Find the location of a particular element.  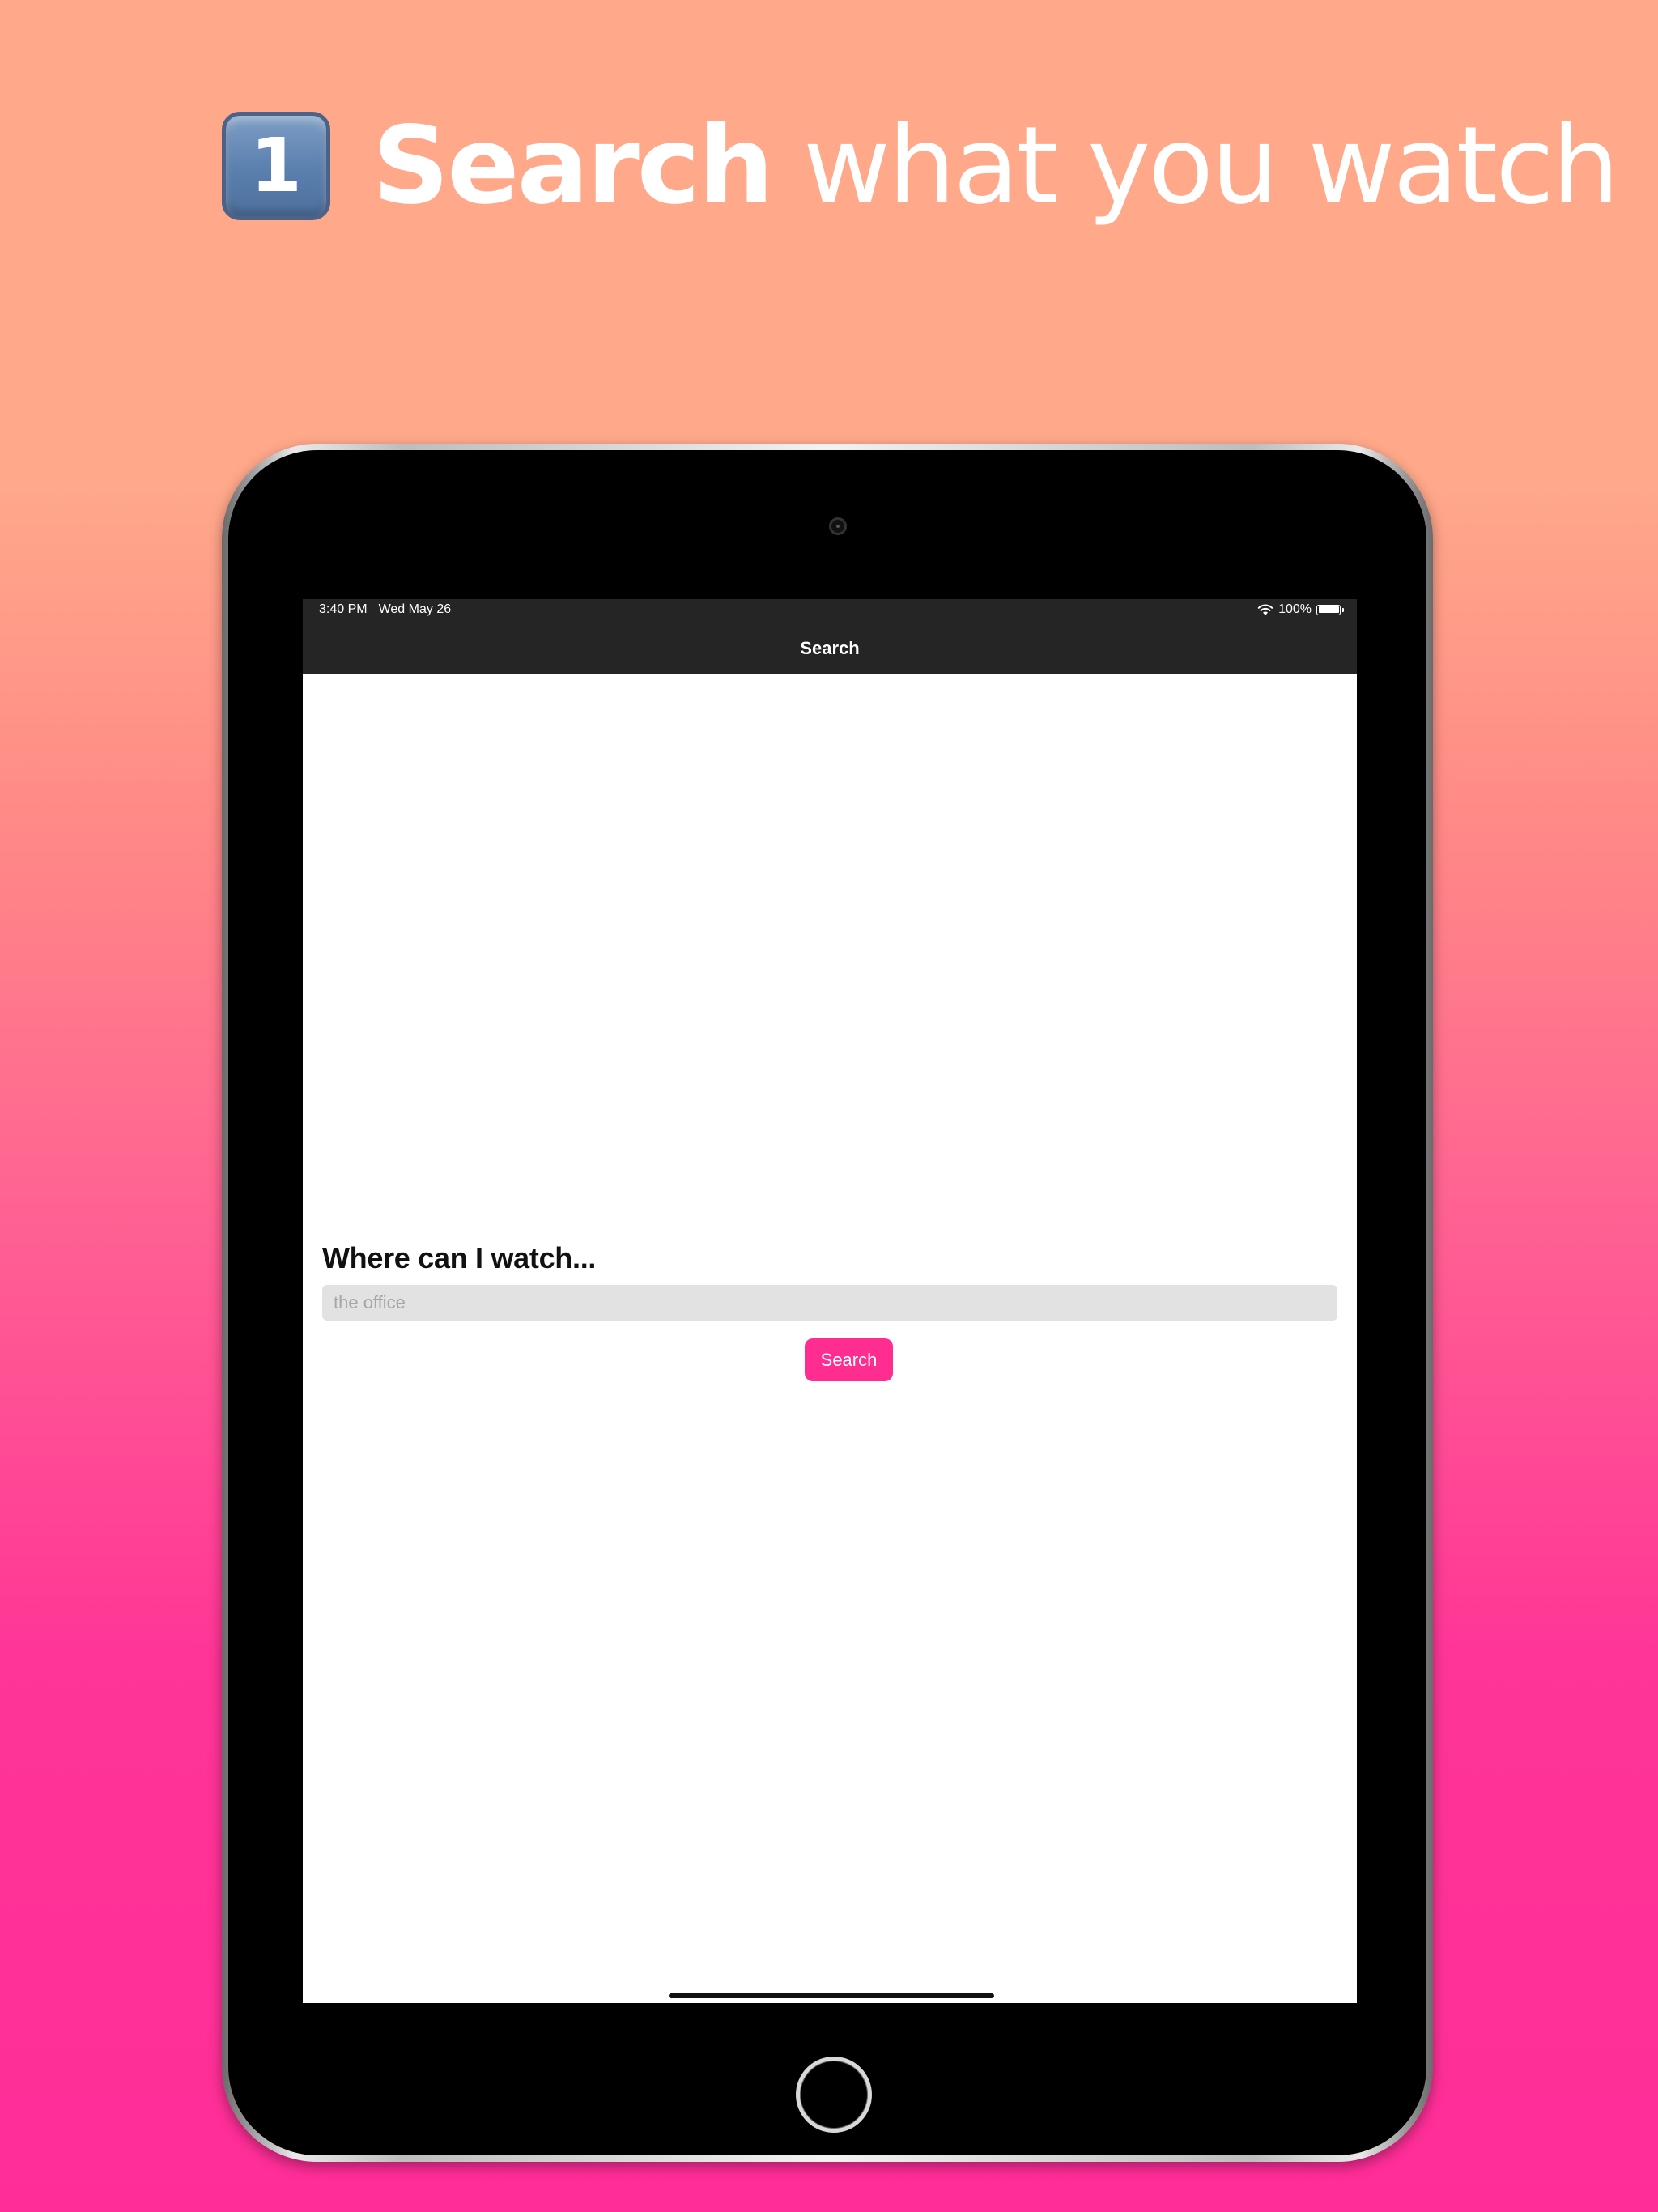

battery-percent: 100% is located at coordinates (1295, 609).